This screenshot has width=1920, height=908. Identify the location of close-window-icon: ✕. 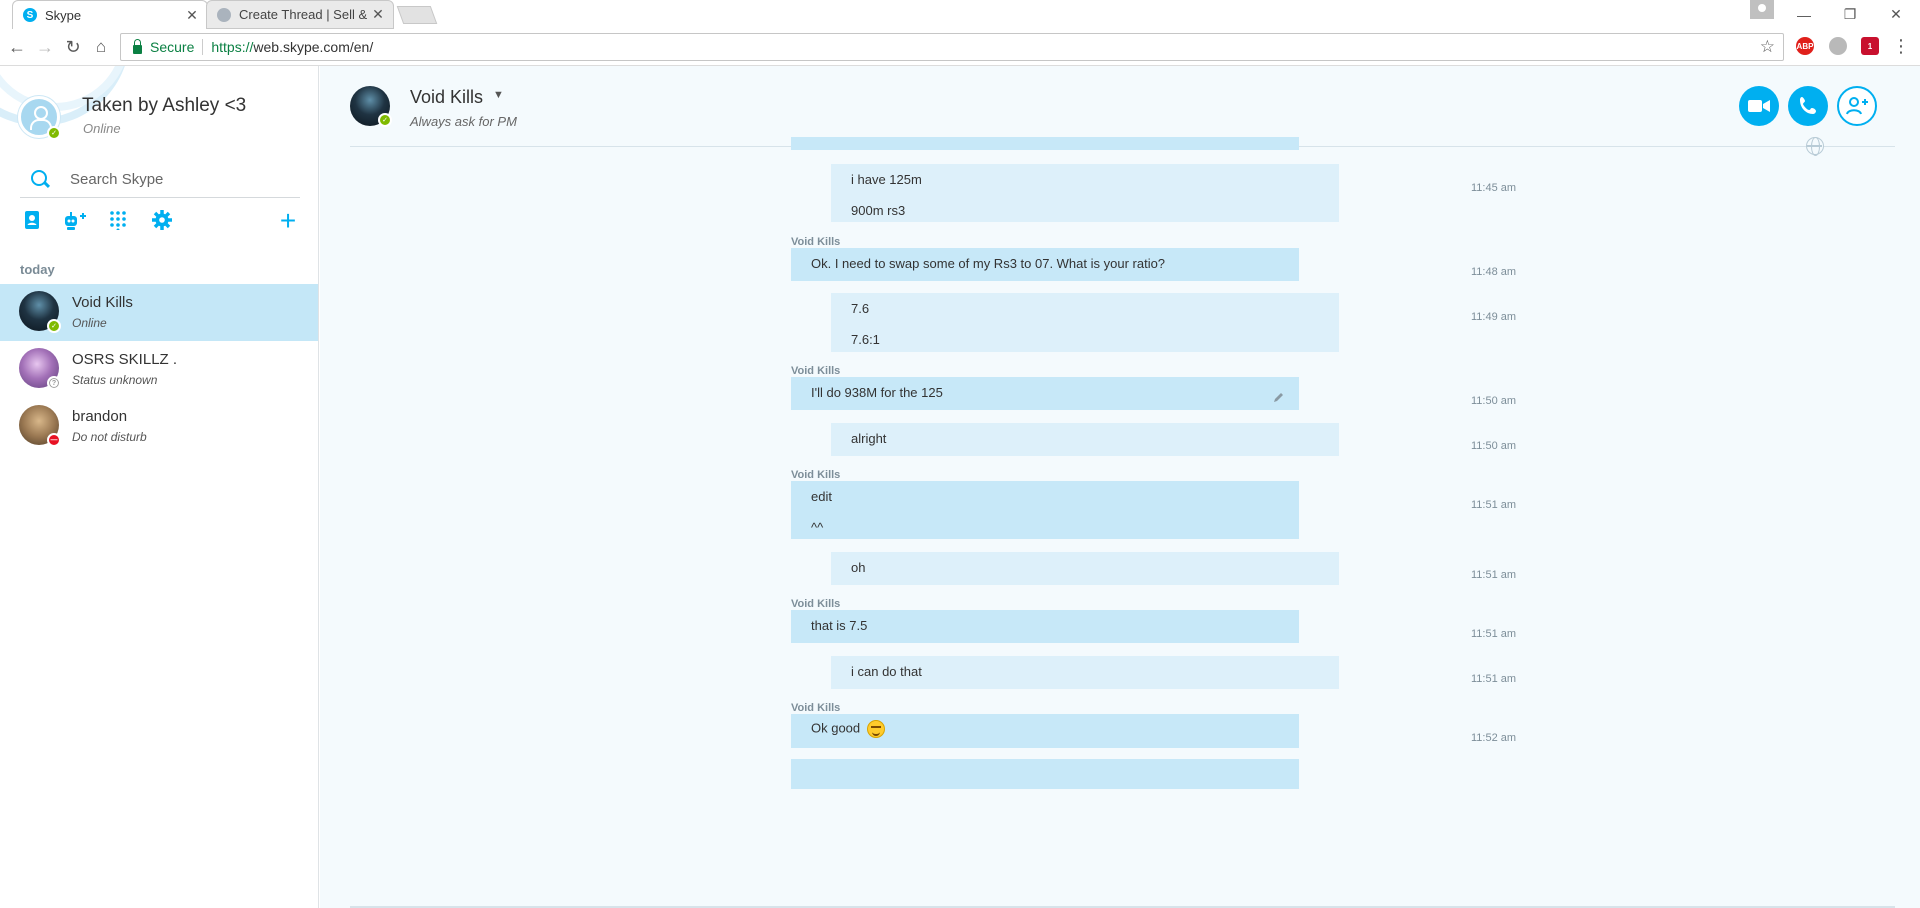
(1896, 14).